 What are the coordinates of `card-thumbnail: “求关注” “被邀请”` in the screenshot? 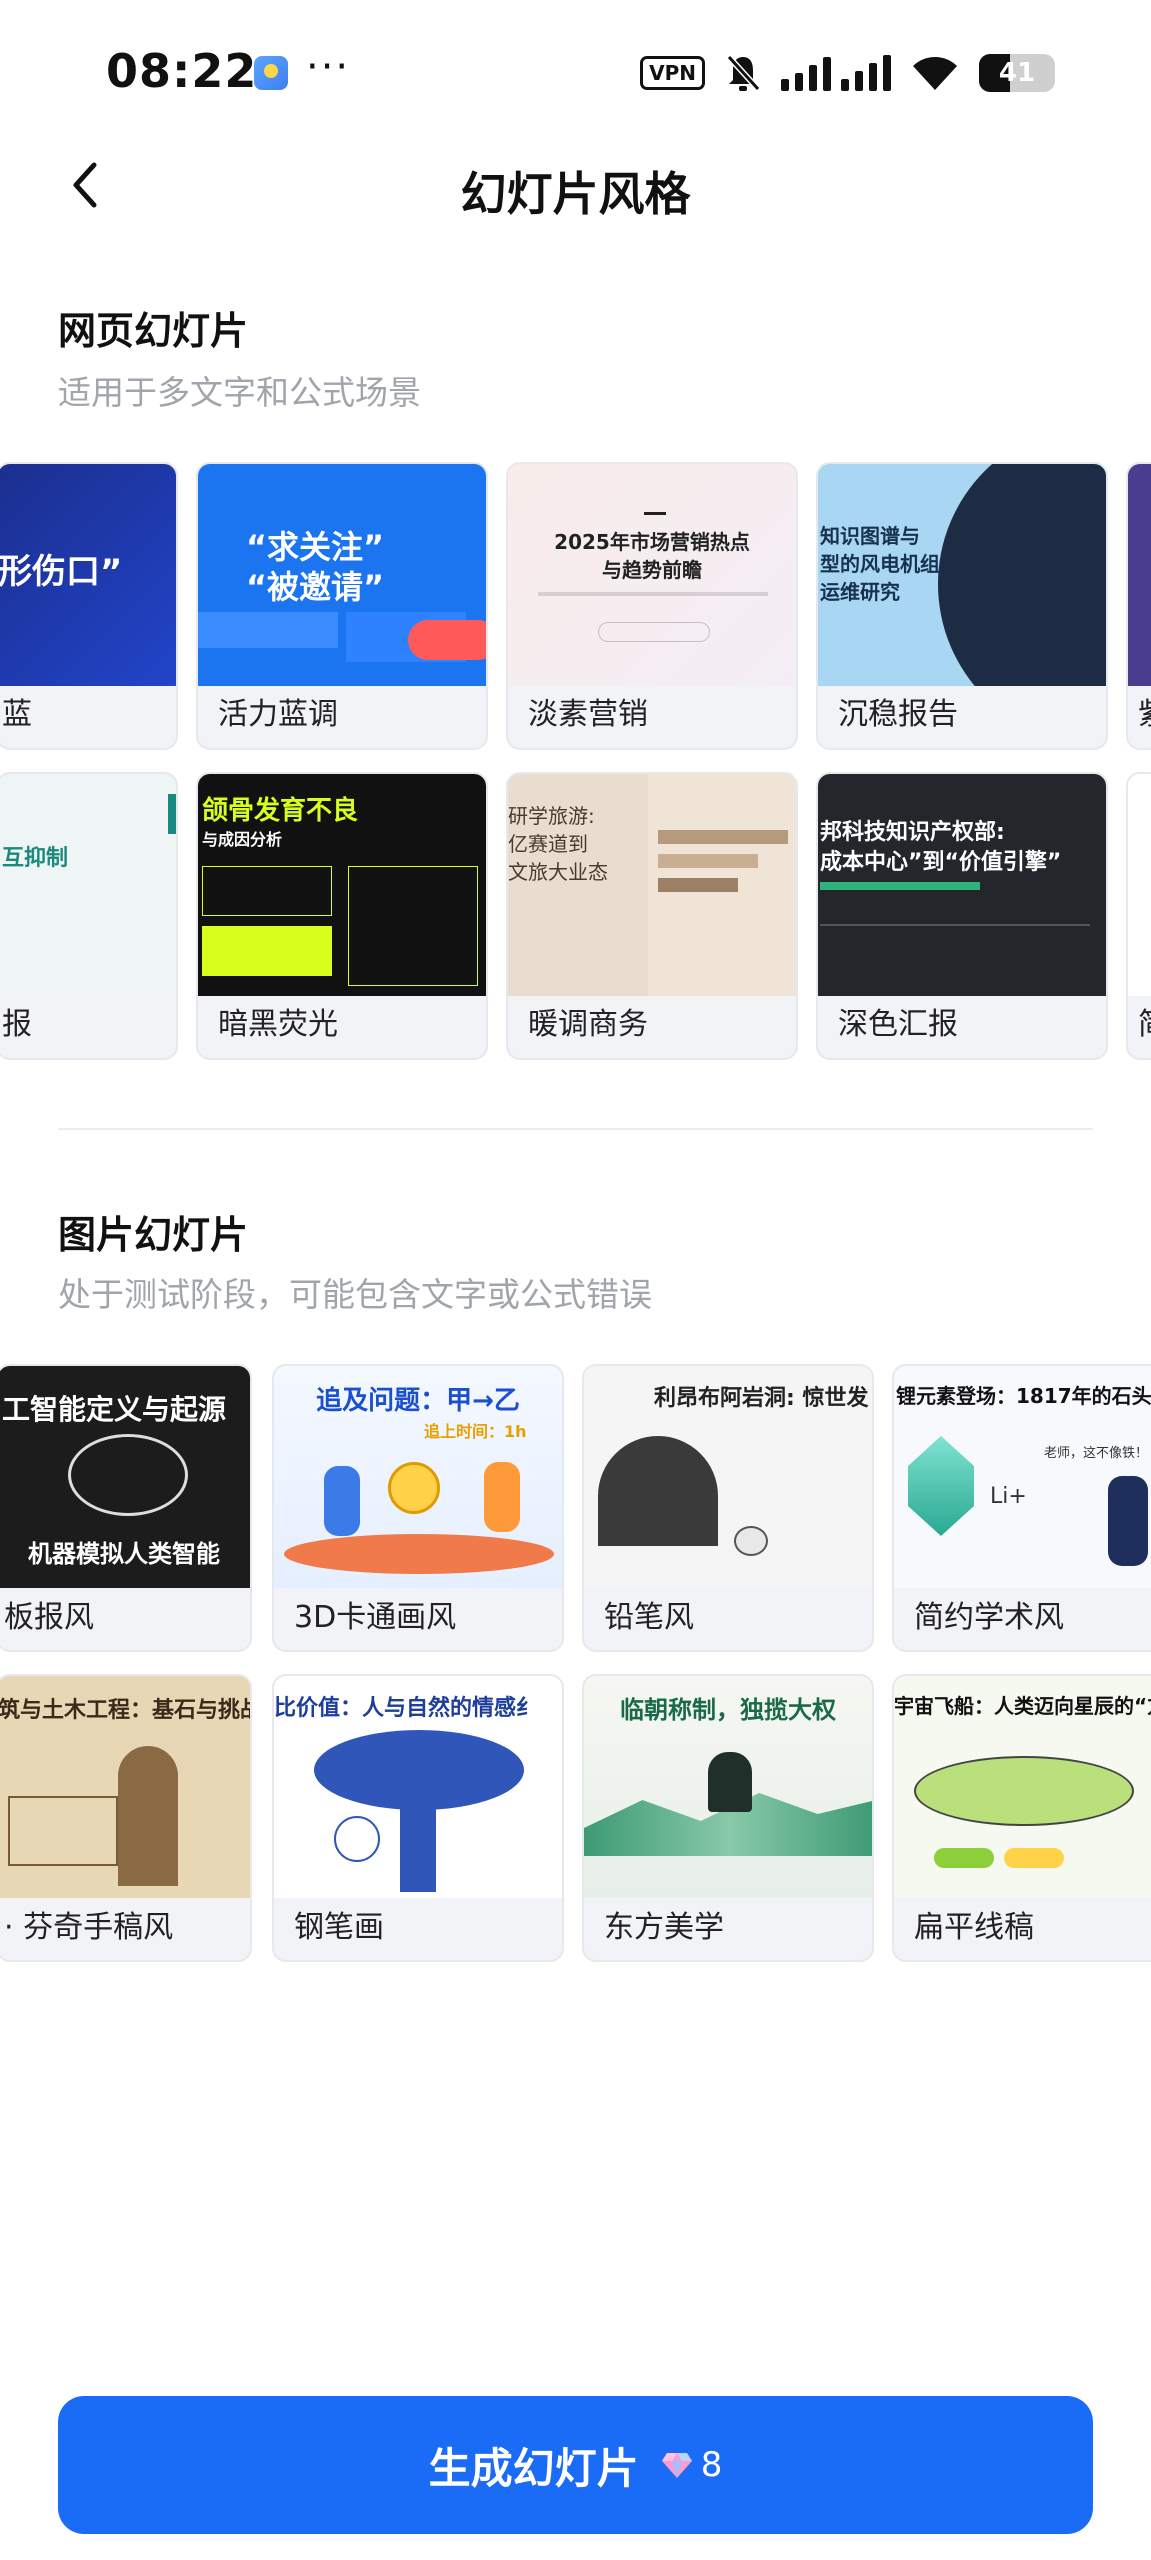 It's located at (342, 575).